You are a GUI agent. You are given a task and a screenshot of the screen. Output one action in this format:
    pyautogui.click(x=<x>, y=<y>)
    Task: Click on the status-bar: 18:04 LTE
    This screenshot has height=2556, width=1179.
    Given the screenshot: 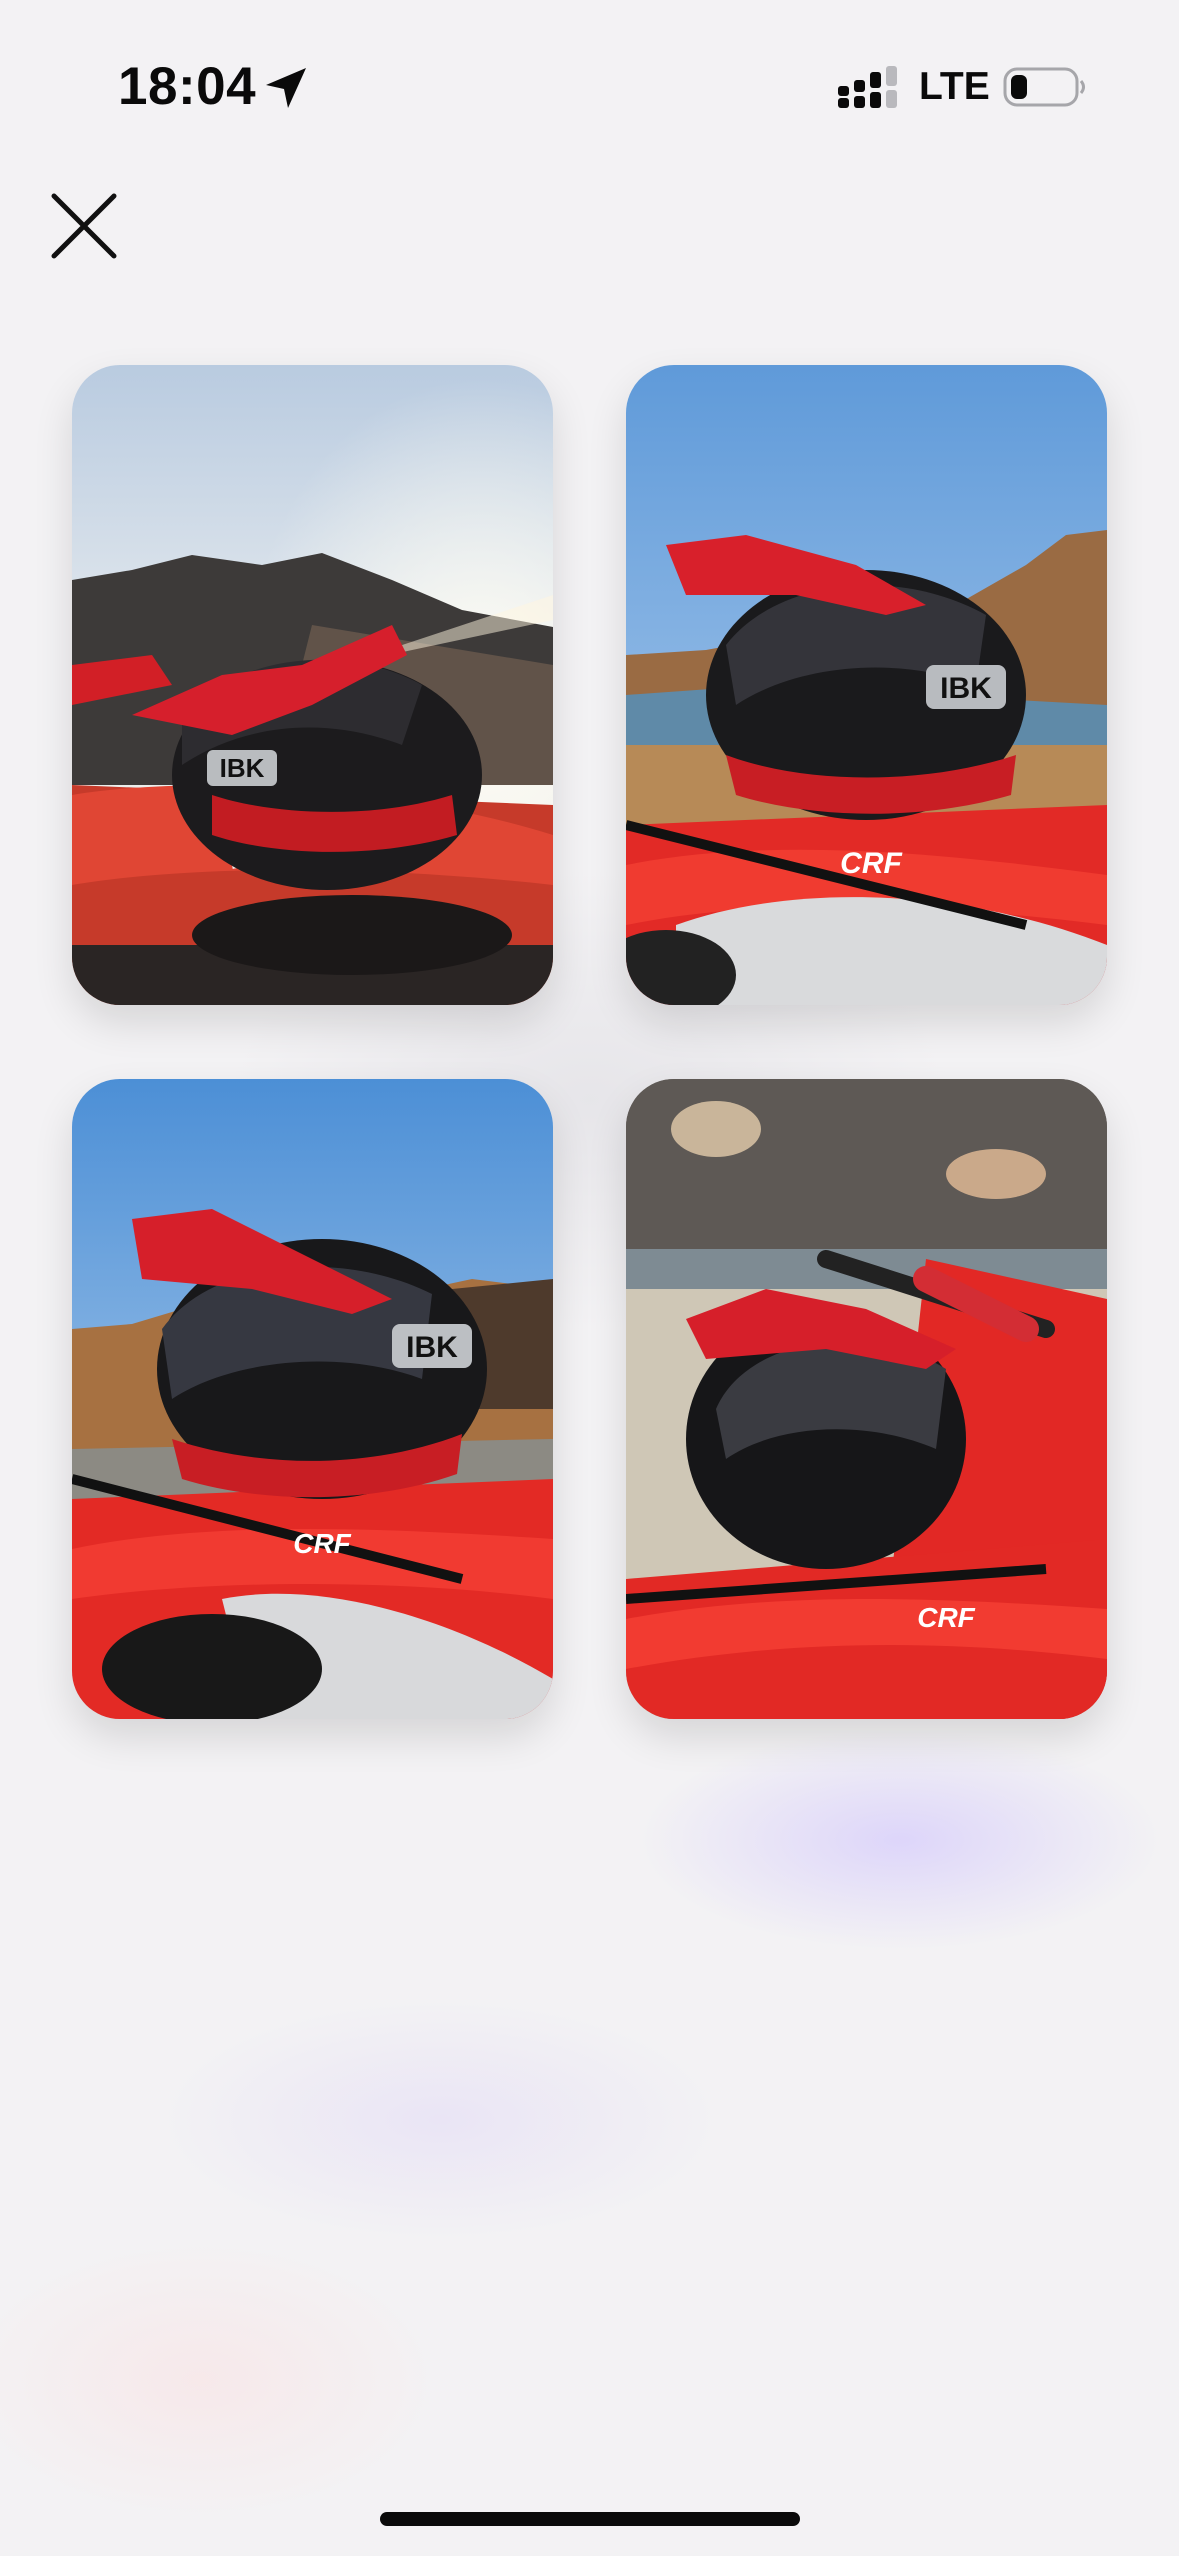 What is the action you would take?
    pyautogui.click(x=589, y=87)
    